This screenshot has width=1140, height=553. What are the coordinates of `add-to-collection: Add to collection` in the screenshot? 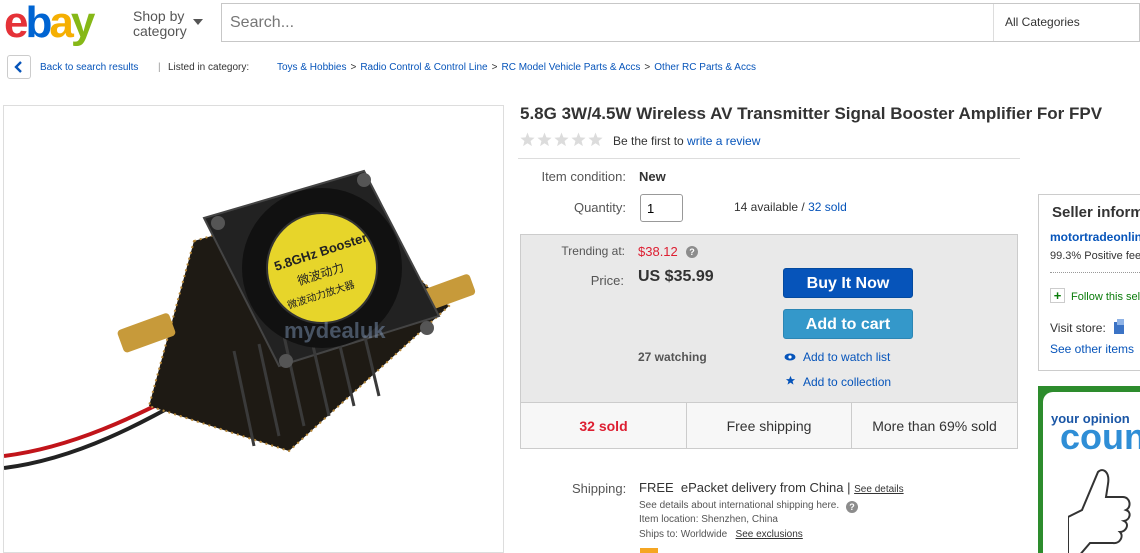 It's located at (837, 382).